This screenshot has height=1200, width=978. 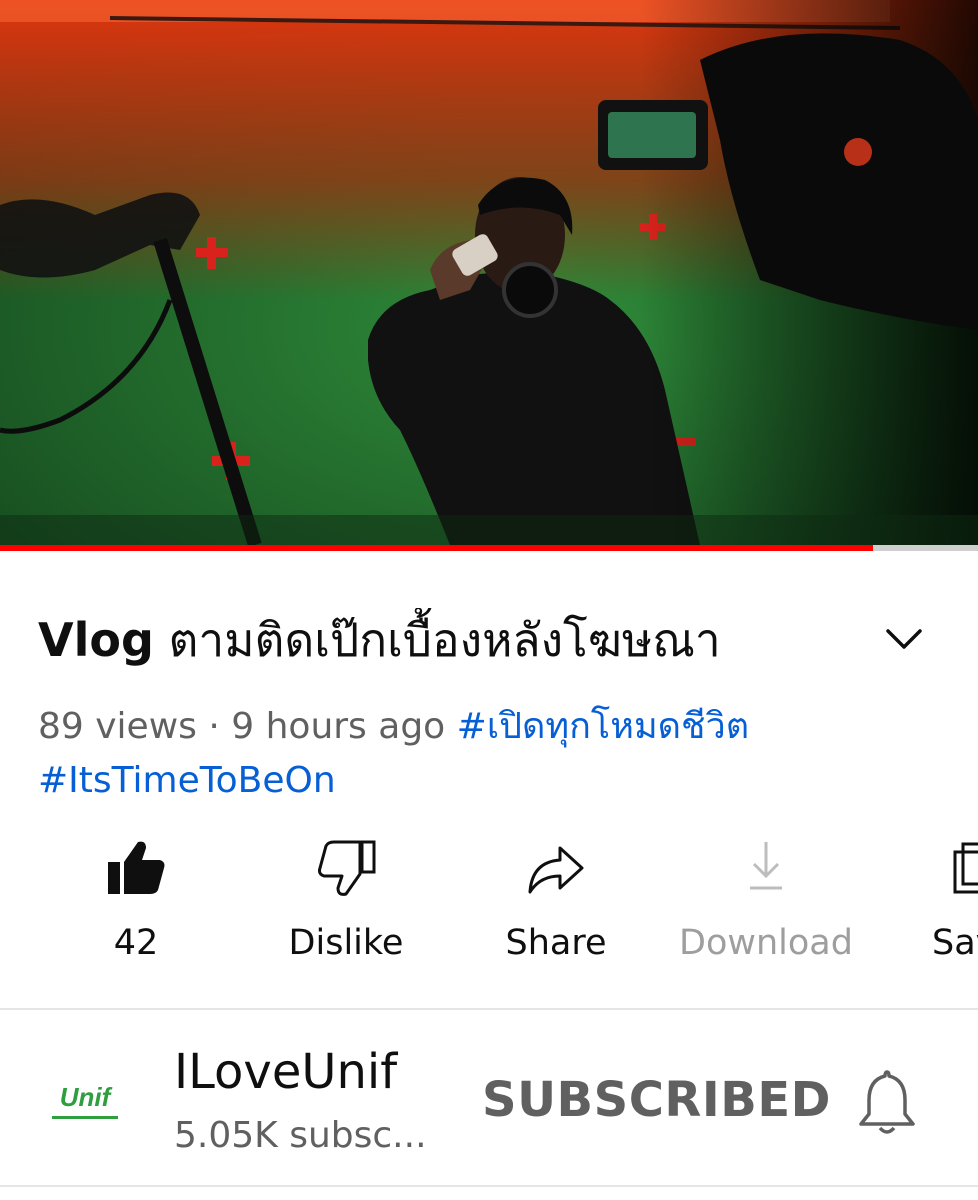 What do you see at coordinates (187, 780) in the screenshot?
I see `hashtag-link: #ItsTimeToBeOn` at bounding box center [187, 780].